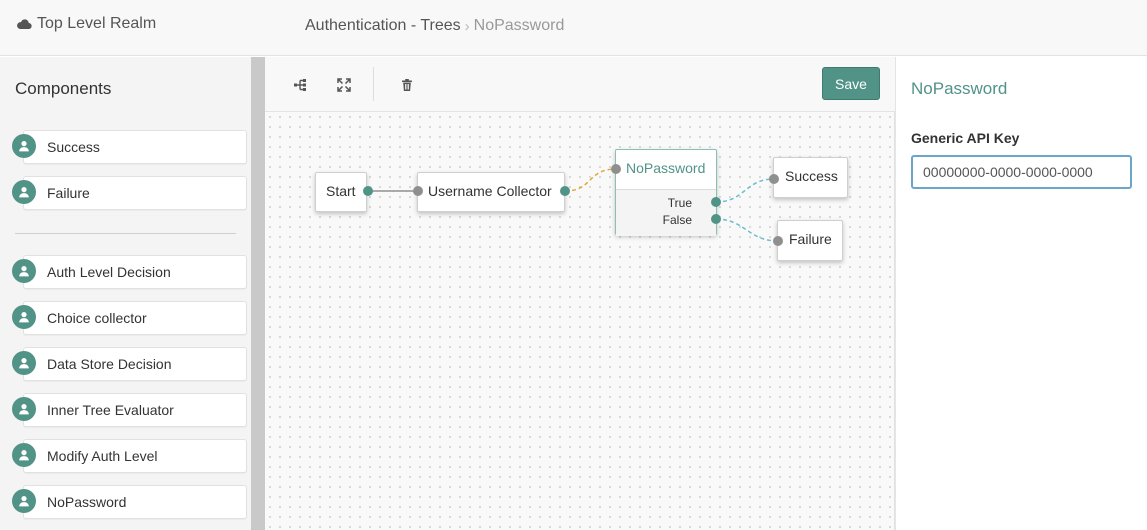 Image resolution: width=1147 pixels, height=530 pixels. I want to click on node-label: Start, so click(341, 191).